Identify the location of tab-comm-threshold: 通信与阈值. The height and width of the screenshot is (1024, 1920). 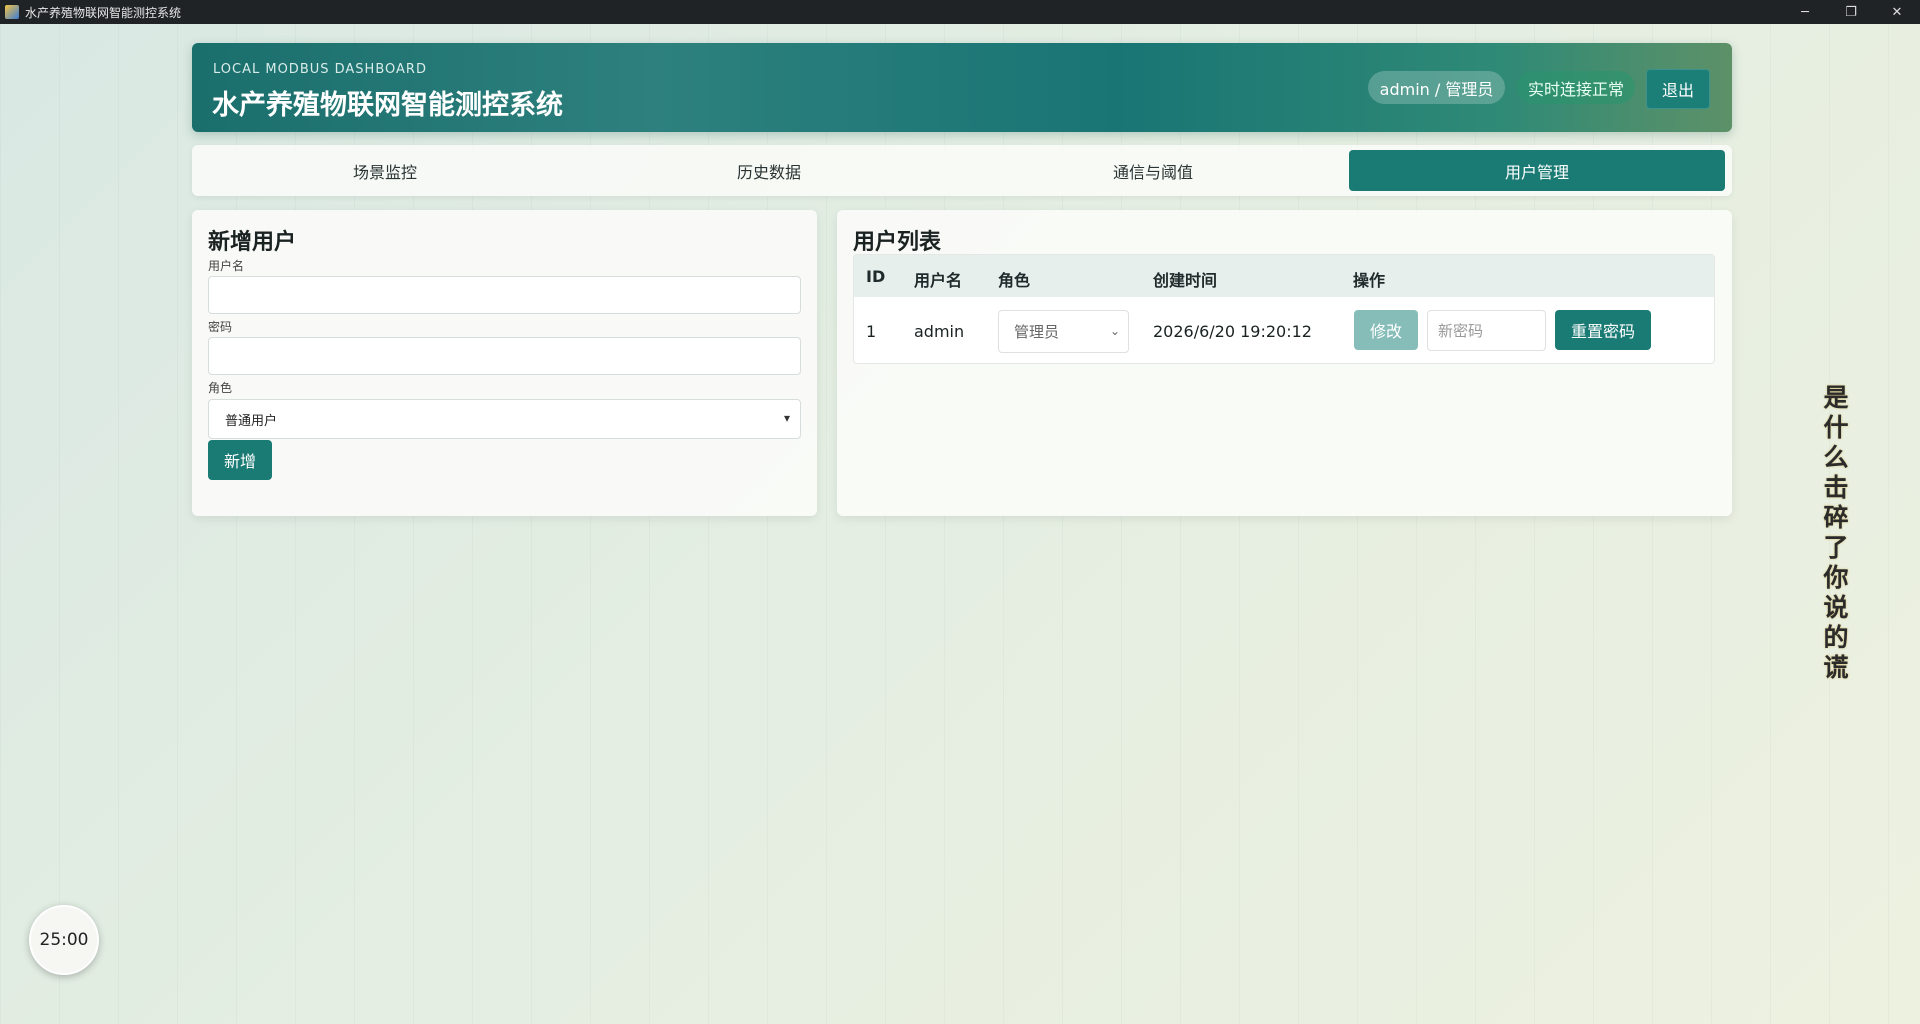
(1153, 170).